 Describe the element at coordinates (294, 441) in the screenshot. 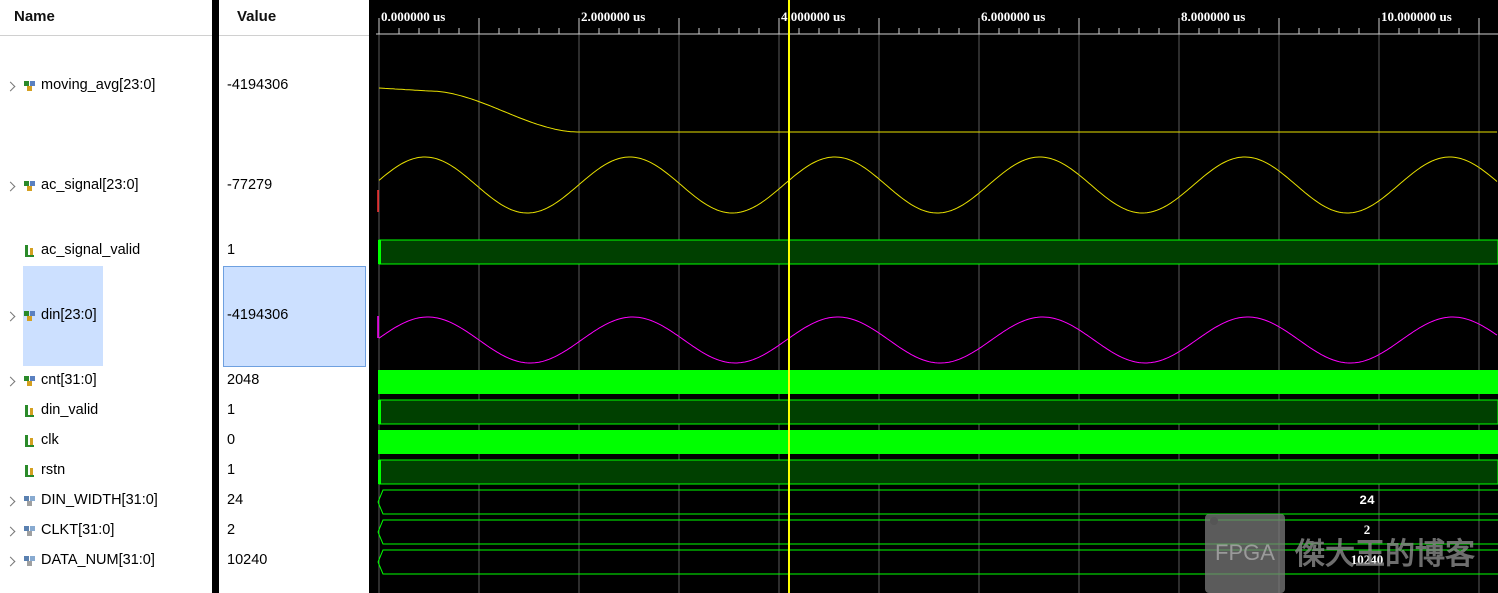

I see `signal-value-row: 0` at that location.